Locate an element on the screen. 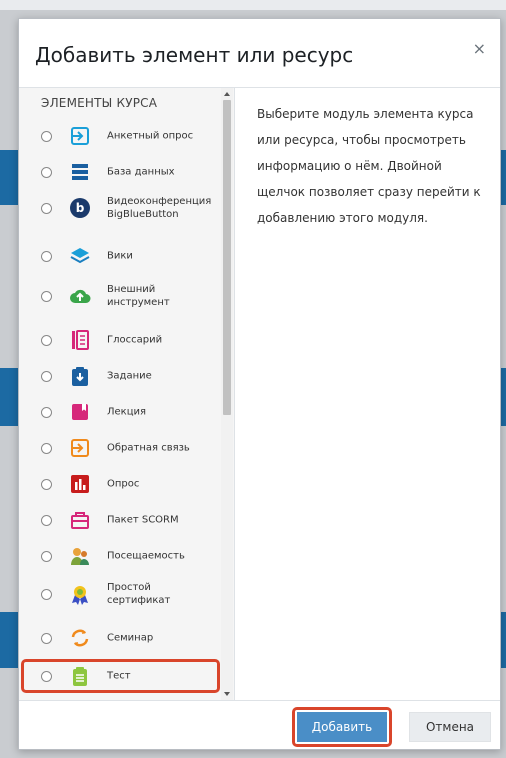  module-item-scorm: Пакет SCORM is located at coordinates (120, 520).